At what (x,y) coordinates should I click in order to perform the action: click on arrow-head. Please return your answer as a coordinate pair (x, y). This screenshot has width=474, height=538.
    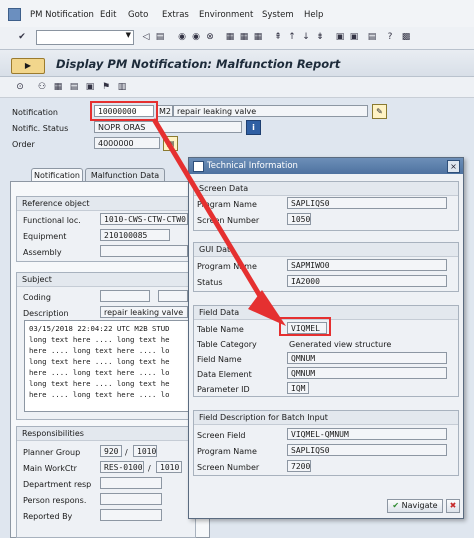
    Looking at the image, I should click on (267, 308).